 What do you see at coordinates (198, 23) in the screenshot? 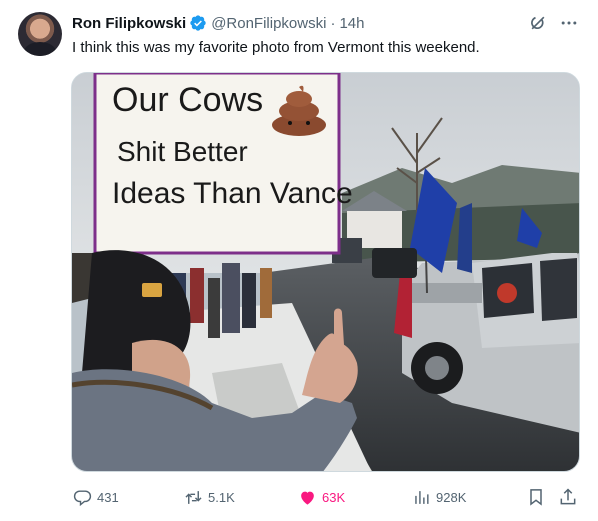
I see `verified-badge-icon` at bounding box center [198, 23].